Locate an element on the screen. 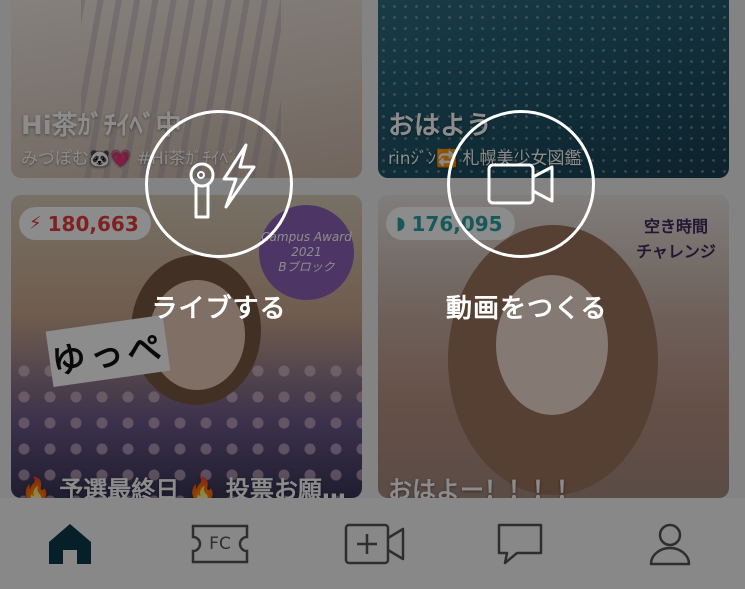  create-video-ring is located at coordinates (521, 184).